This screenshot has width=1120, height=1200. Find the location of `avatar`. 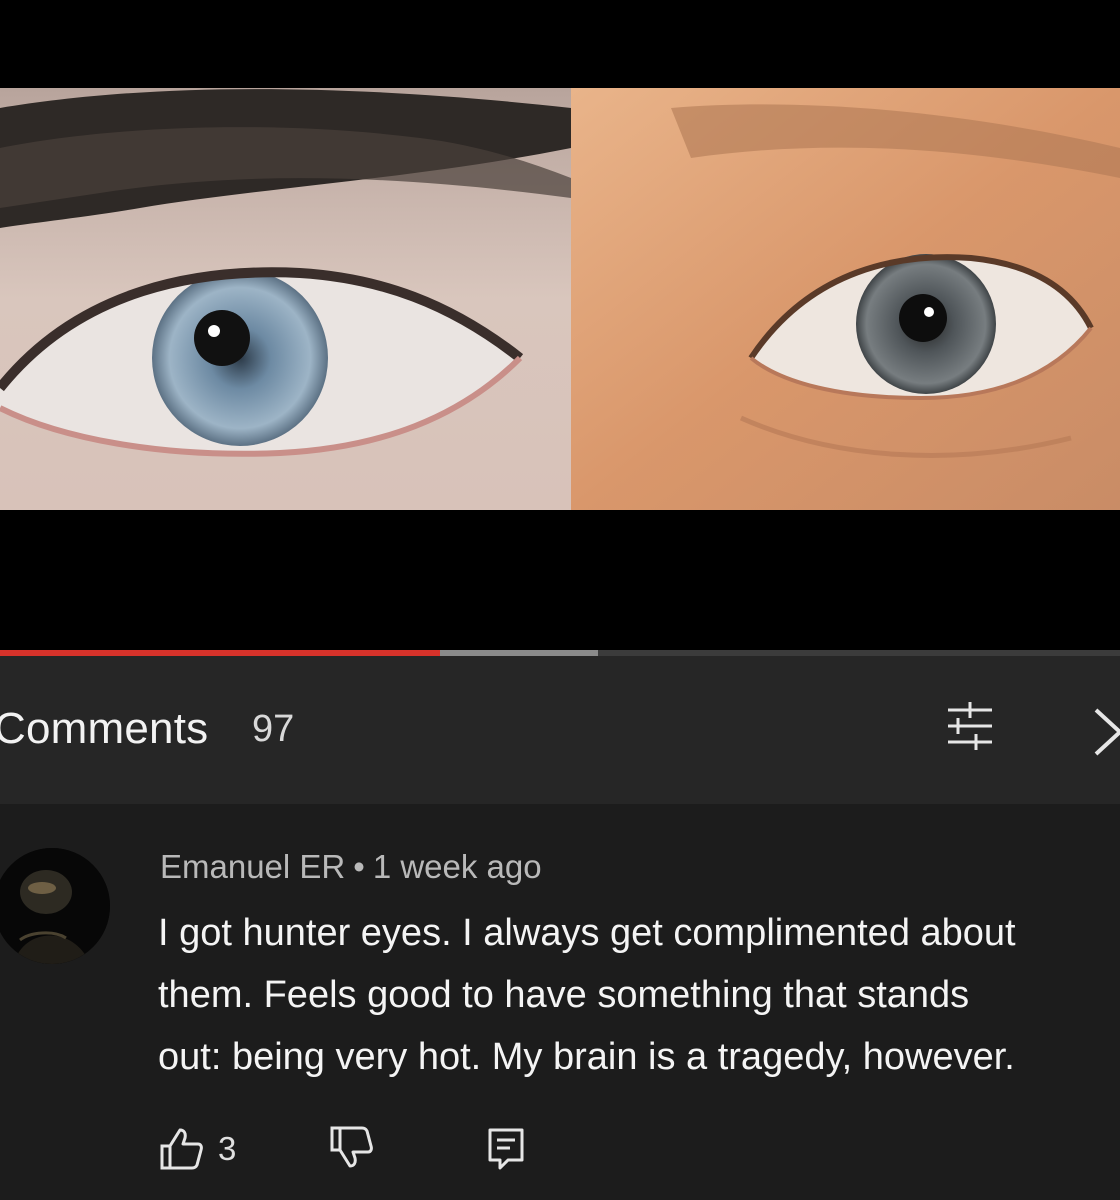

avatar is located at coordinates (55, 906).